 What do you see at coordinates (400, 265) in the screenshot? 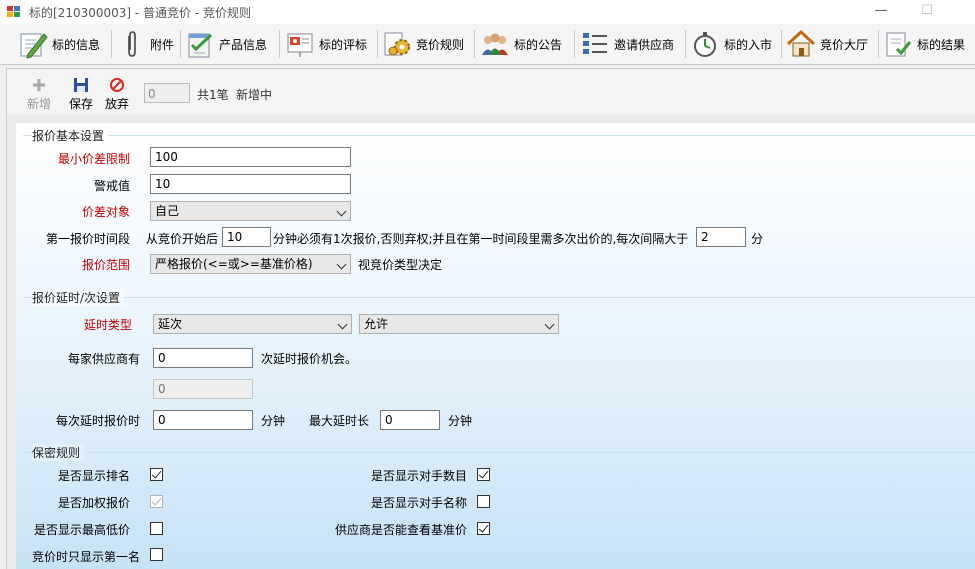
I see `price-range-note: 视竞价类型决定` at bounding box center [400, 265].